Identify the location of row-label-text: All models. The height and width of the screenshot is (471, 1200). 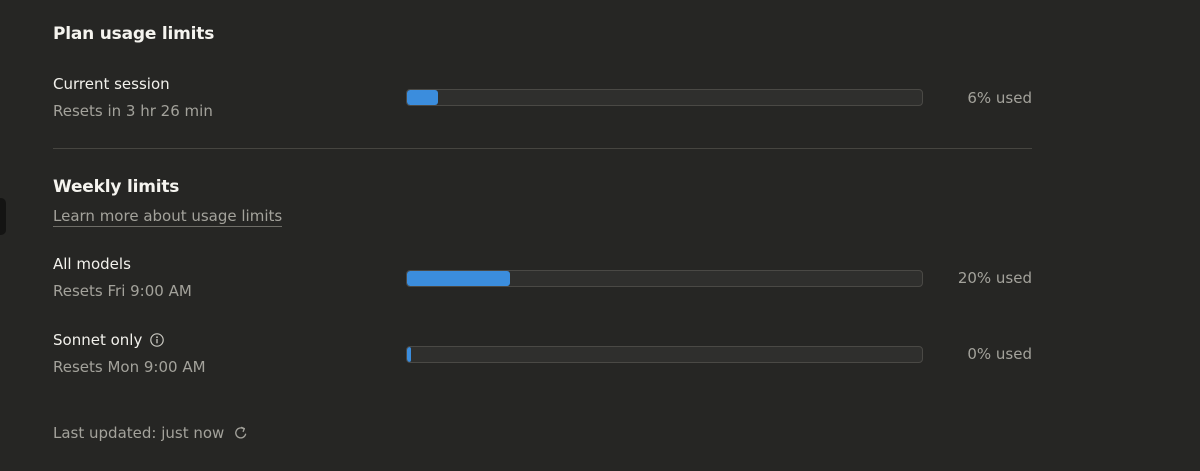
(92, 264).